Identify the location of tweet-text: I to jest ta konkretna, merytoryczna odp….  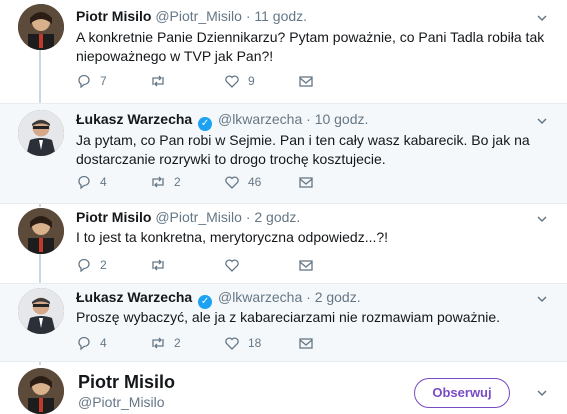
(311, 237).